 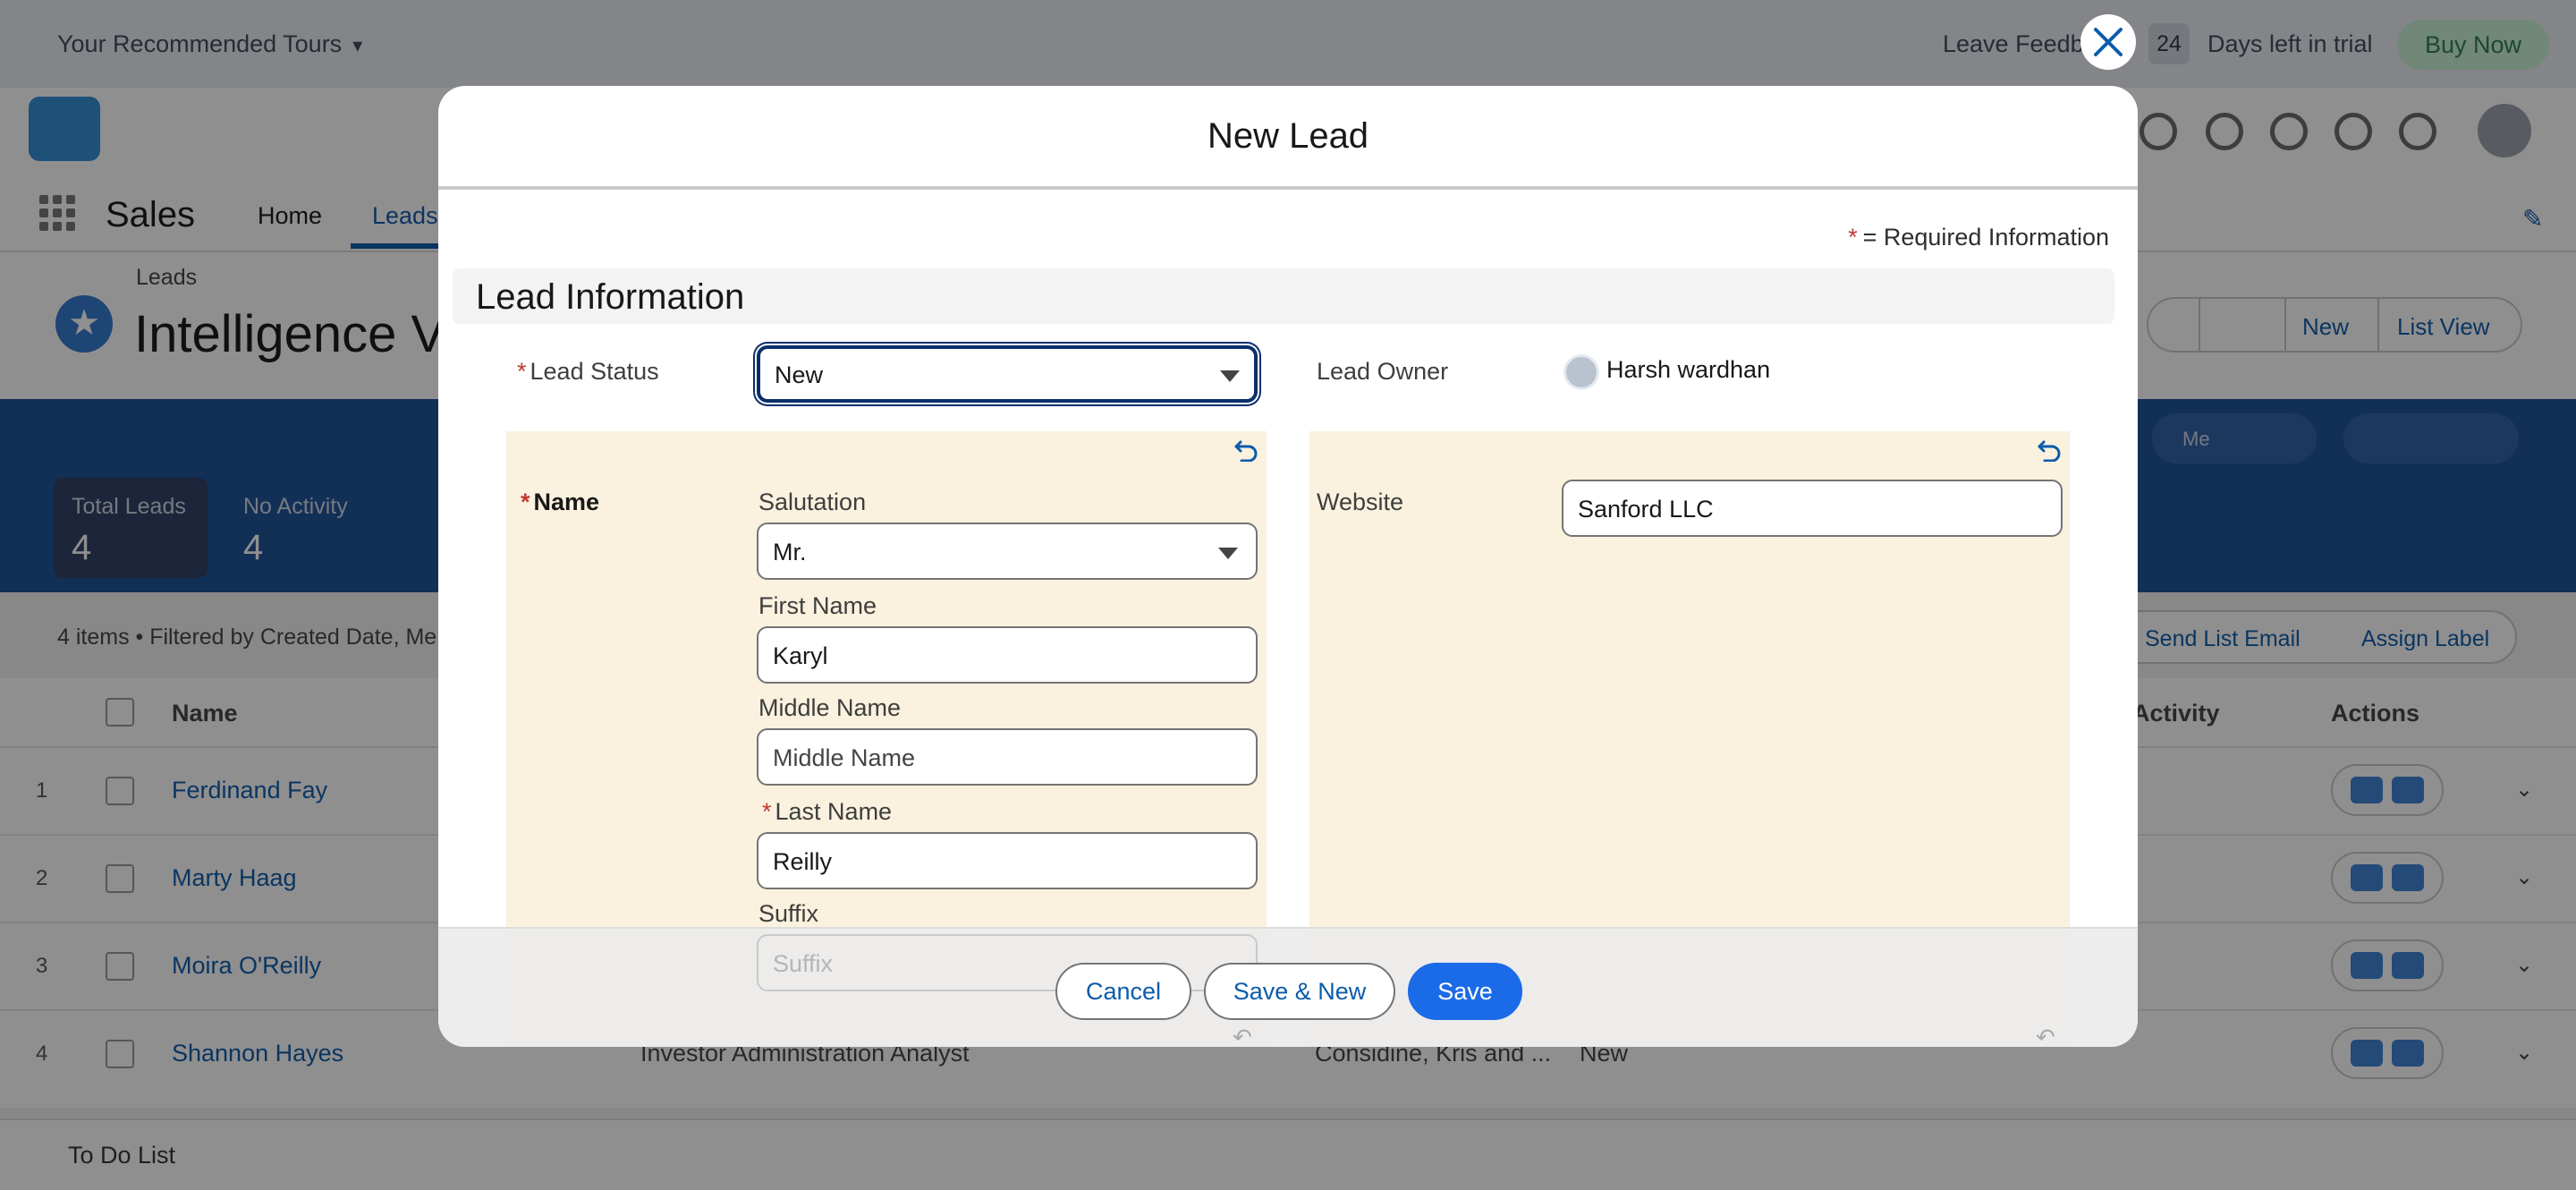 What do you see at coordinates (1465, 992) in the screenshot?
I see `save-button: Save` at bounding box center [1465, 992].